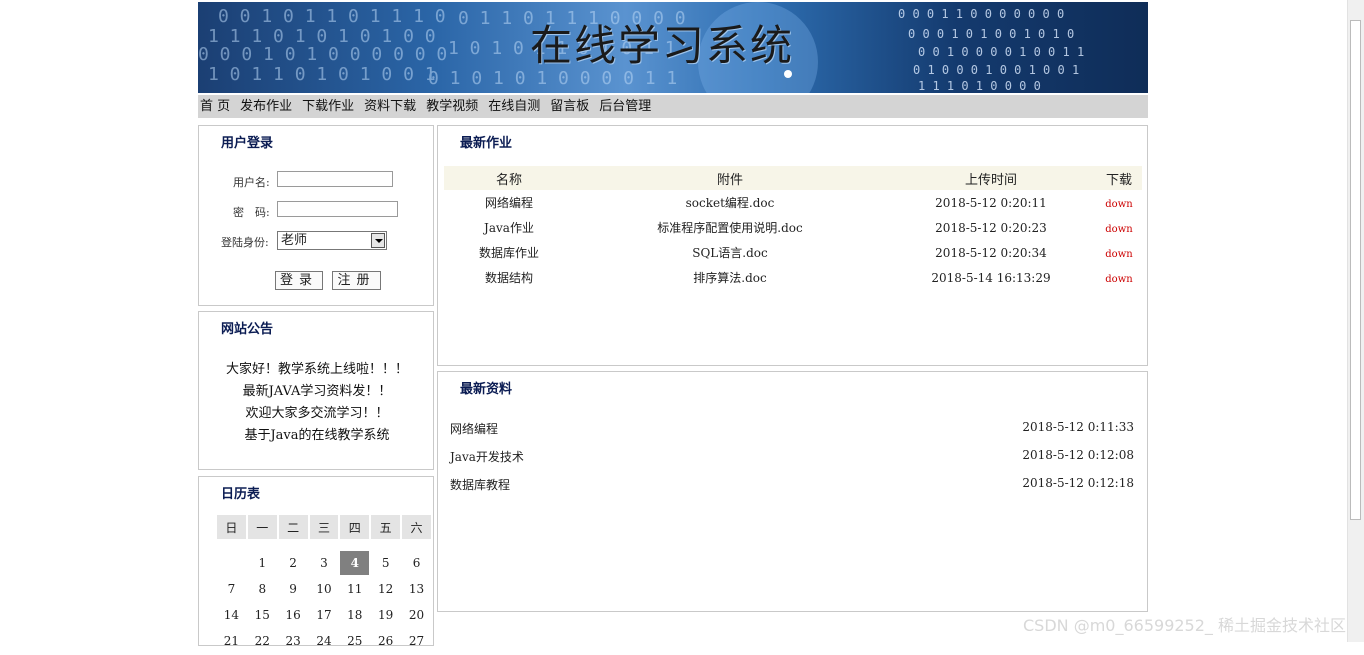 The image size is (1364, 655). What do you see at coordinates (354, 615) in the screenshot?
I see `calendar-day: 18` at bounding box center [354, 615].